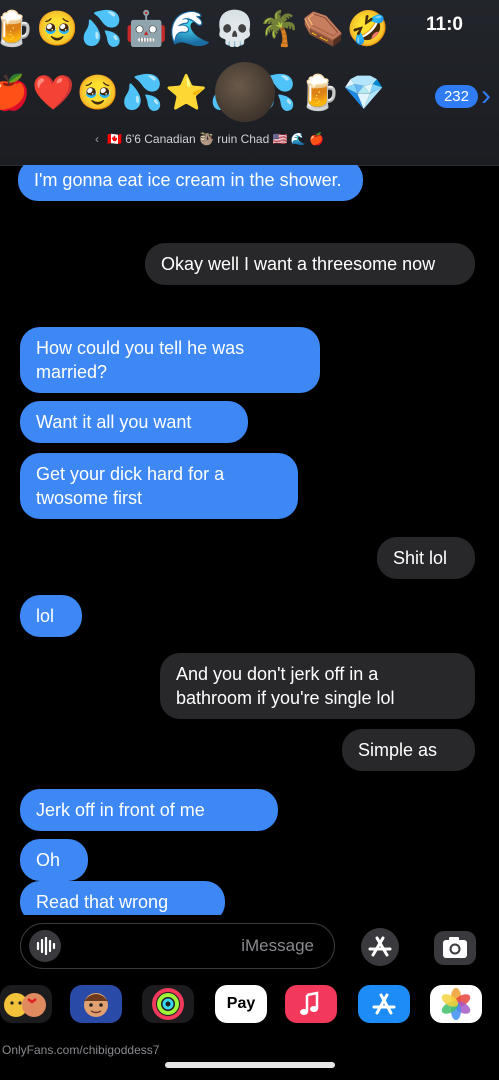 The width and height of the screenshot is (499, 1080). I want to click on imessage-input: iMessage, so click(177, 946).